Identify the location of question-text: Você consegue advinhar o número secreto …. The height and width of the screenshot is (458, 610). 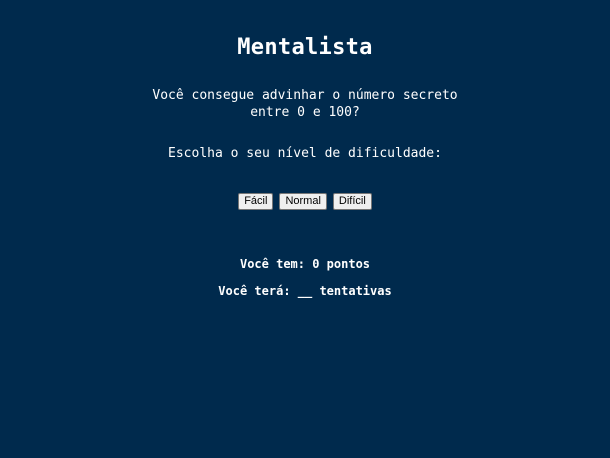
(305, 91).